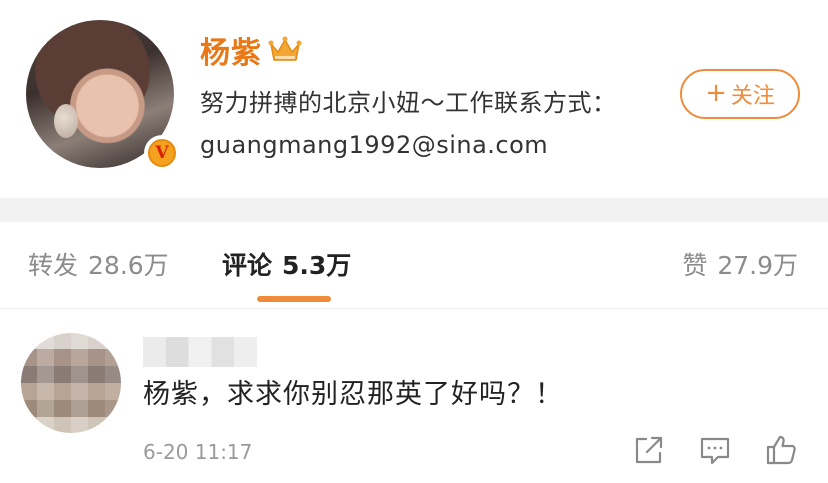 Image resolution: width=828 pixels, height=483 pixels. What do you see at coordinates (128, 265) in the screenshot?
I see `tab-reposts-count: 28.6万` at bounding box center [128, 265].